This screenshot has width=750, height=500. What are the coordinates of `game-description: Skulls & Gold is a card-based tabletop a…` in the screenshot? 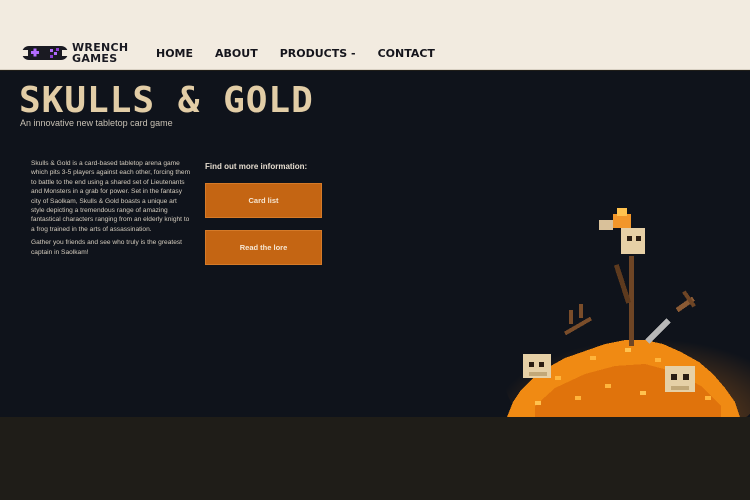 It's located at (111, 210).